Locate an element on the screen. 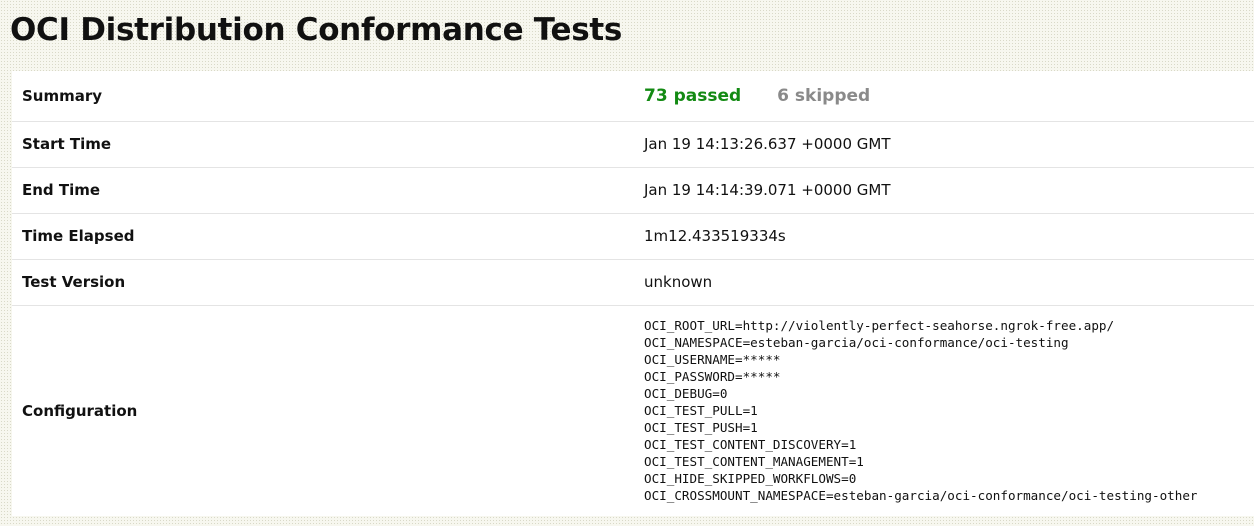  start-time-label: Start Time is located at coordinates (328, 144).